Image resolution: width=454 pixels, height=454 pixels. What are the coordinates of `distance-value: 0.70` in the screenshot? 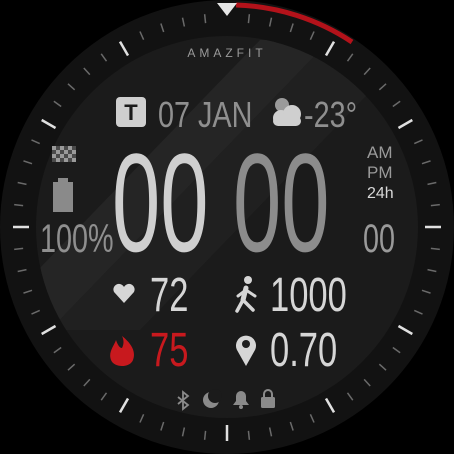 It's located at (303, 349).